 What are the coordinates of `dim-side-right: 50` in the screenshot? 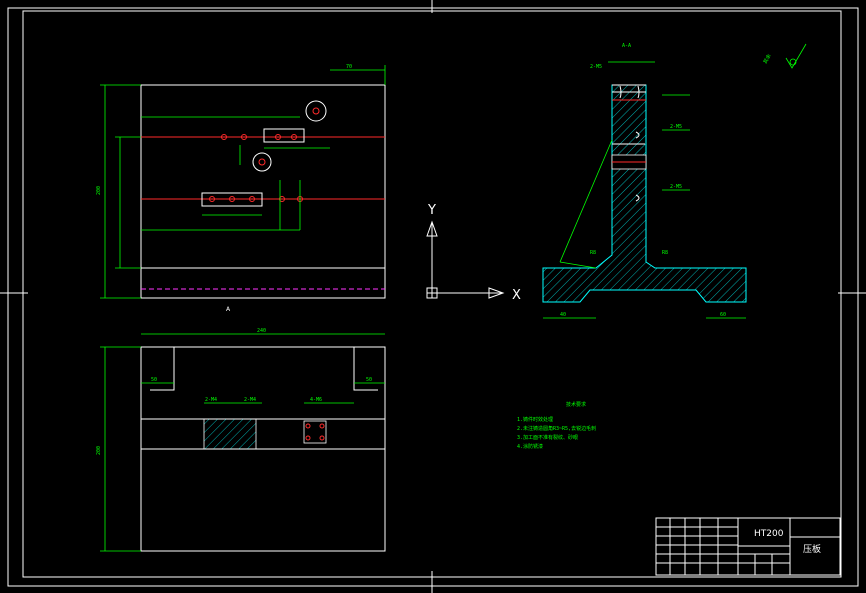 It's located at (369, 380).